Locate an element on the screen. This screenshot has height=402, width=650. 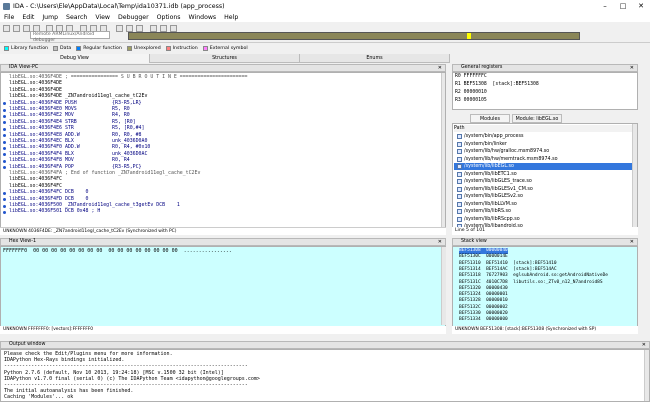
tab-module-libegl: Module: libEGL.so is located at coordinates (537, 118).